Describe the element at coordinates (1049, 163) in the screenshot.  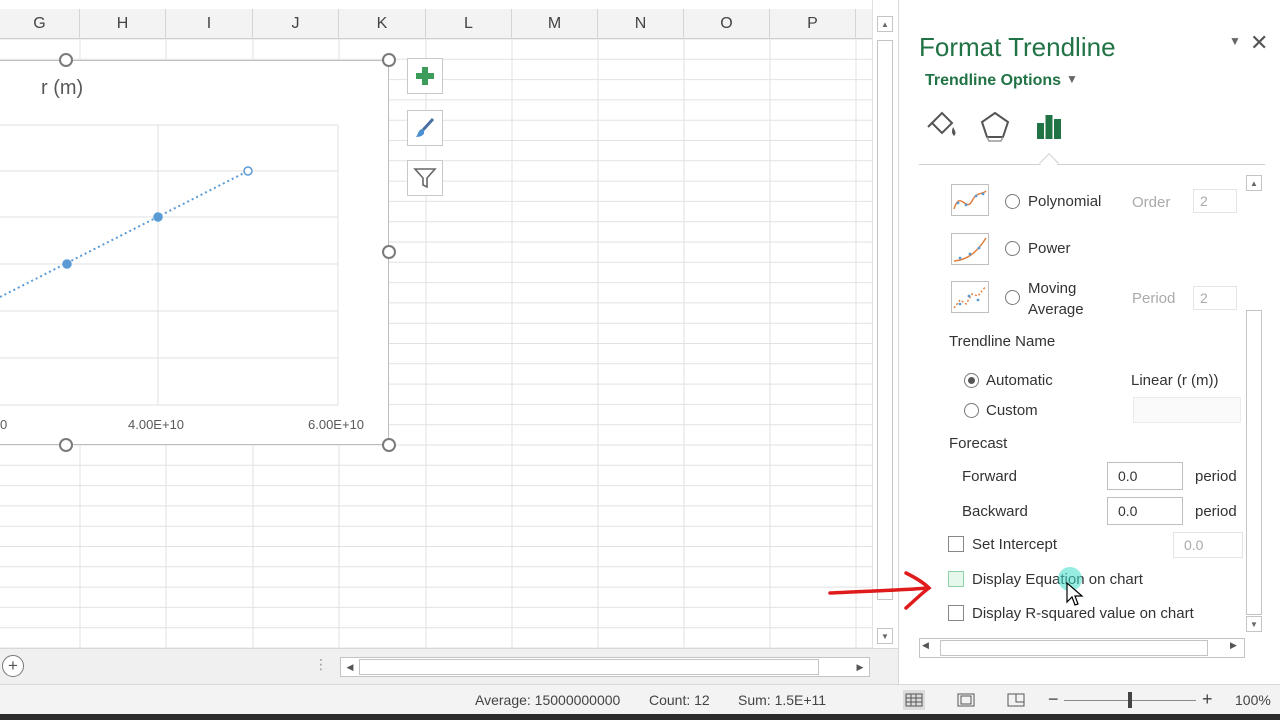
I see `active-tab-indicator` at that location.